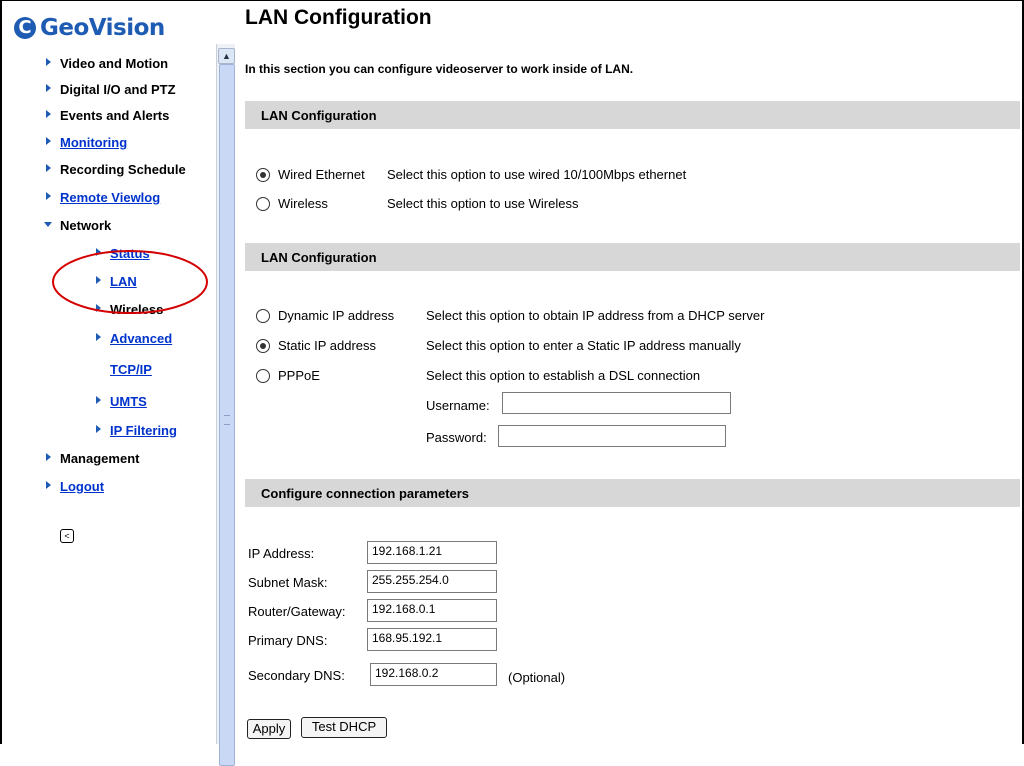 The image size is (1024, 766). What do you see at coordinates (227, 420) in the screenshot?
I see `scrollbar-grip-icon` at bounding box center [227, 420].